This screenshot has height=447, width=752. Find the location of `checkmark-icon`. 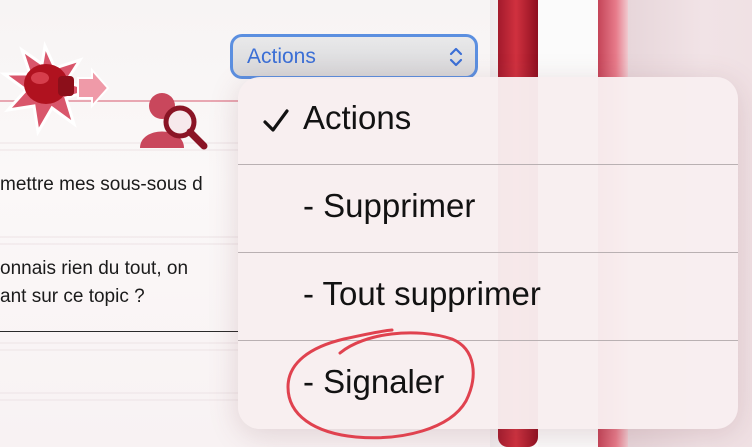

checkmark-icon is located at coordinates (276, 120).